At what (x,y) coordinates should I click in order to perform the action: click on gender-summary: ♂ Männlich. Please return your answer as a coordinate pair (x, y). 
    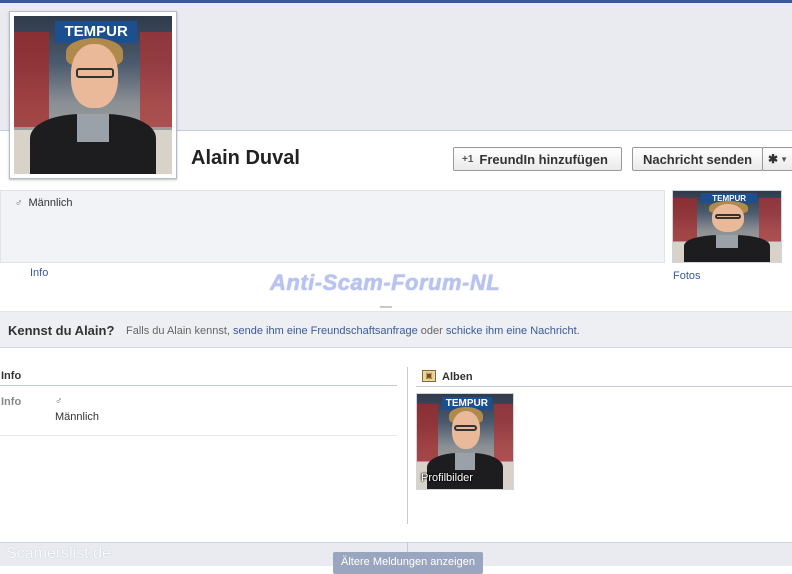
    Looking at the image, I should click on (44, 203).